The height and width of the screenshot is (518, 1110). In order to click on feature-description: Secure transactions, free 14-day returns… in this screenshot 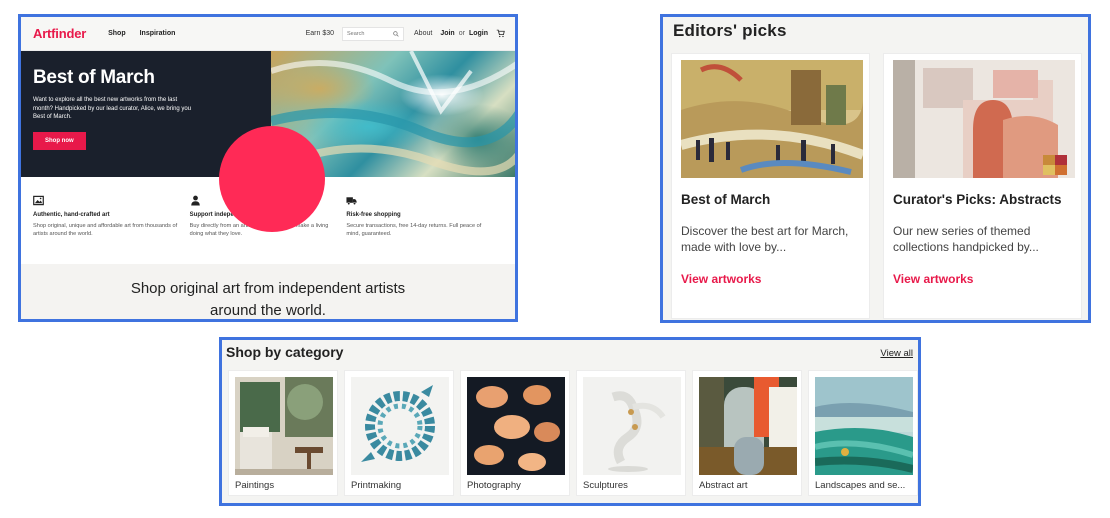, I will do `click(414, 230)`.